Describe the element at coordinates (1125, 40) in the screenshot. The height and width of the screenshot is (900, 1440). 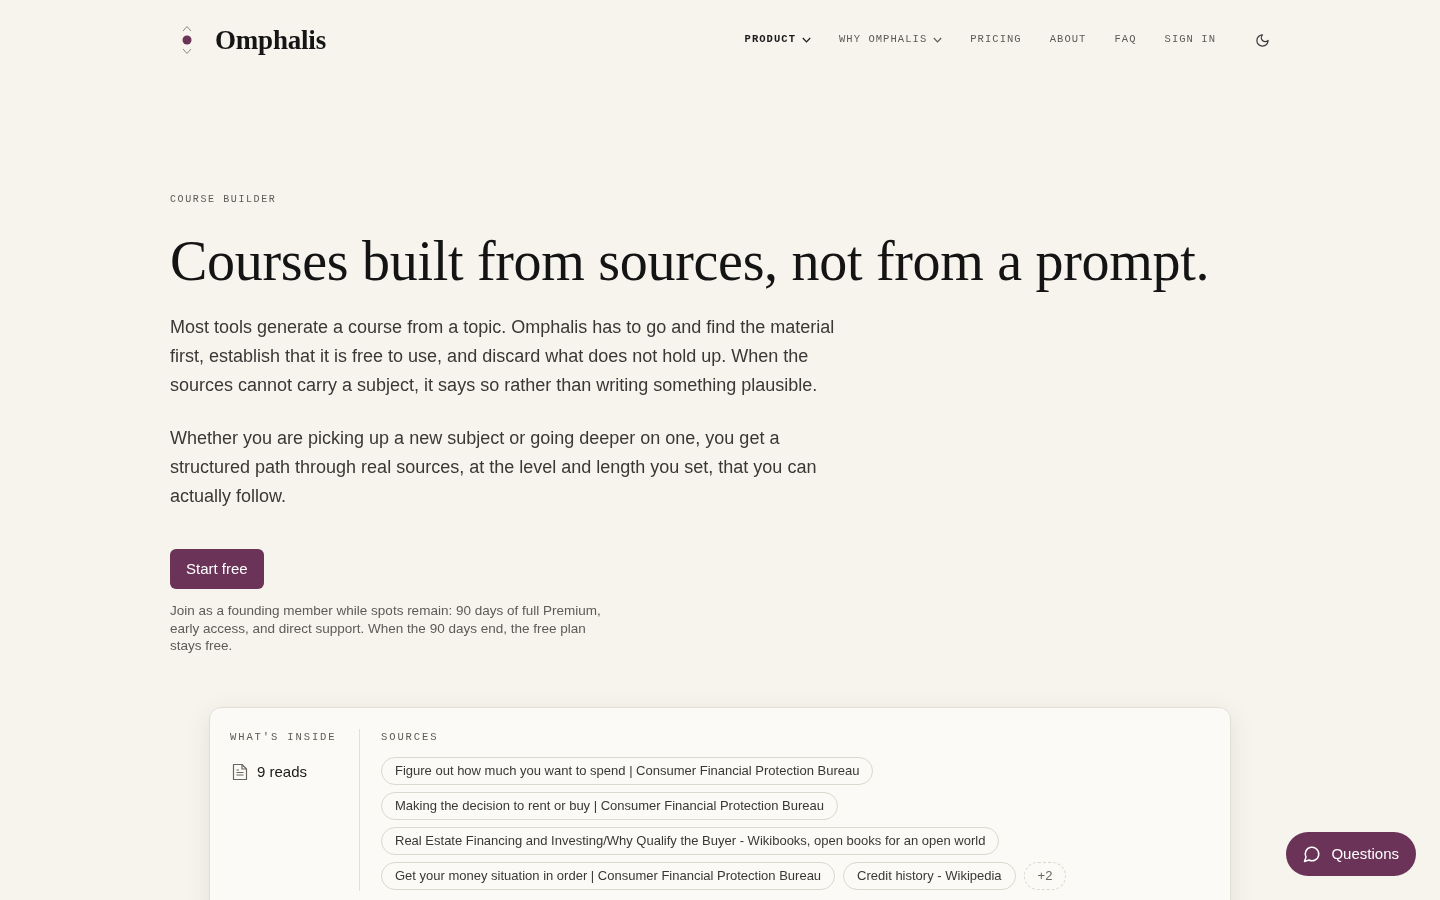
I see `nav-link: FAQ` at that location.